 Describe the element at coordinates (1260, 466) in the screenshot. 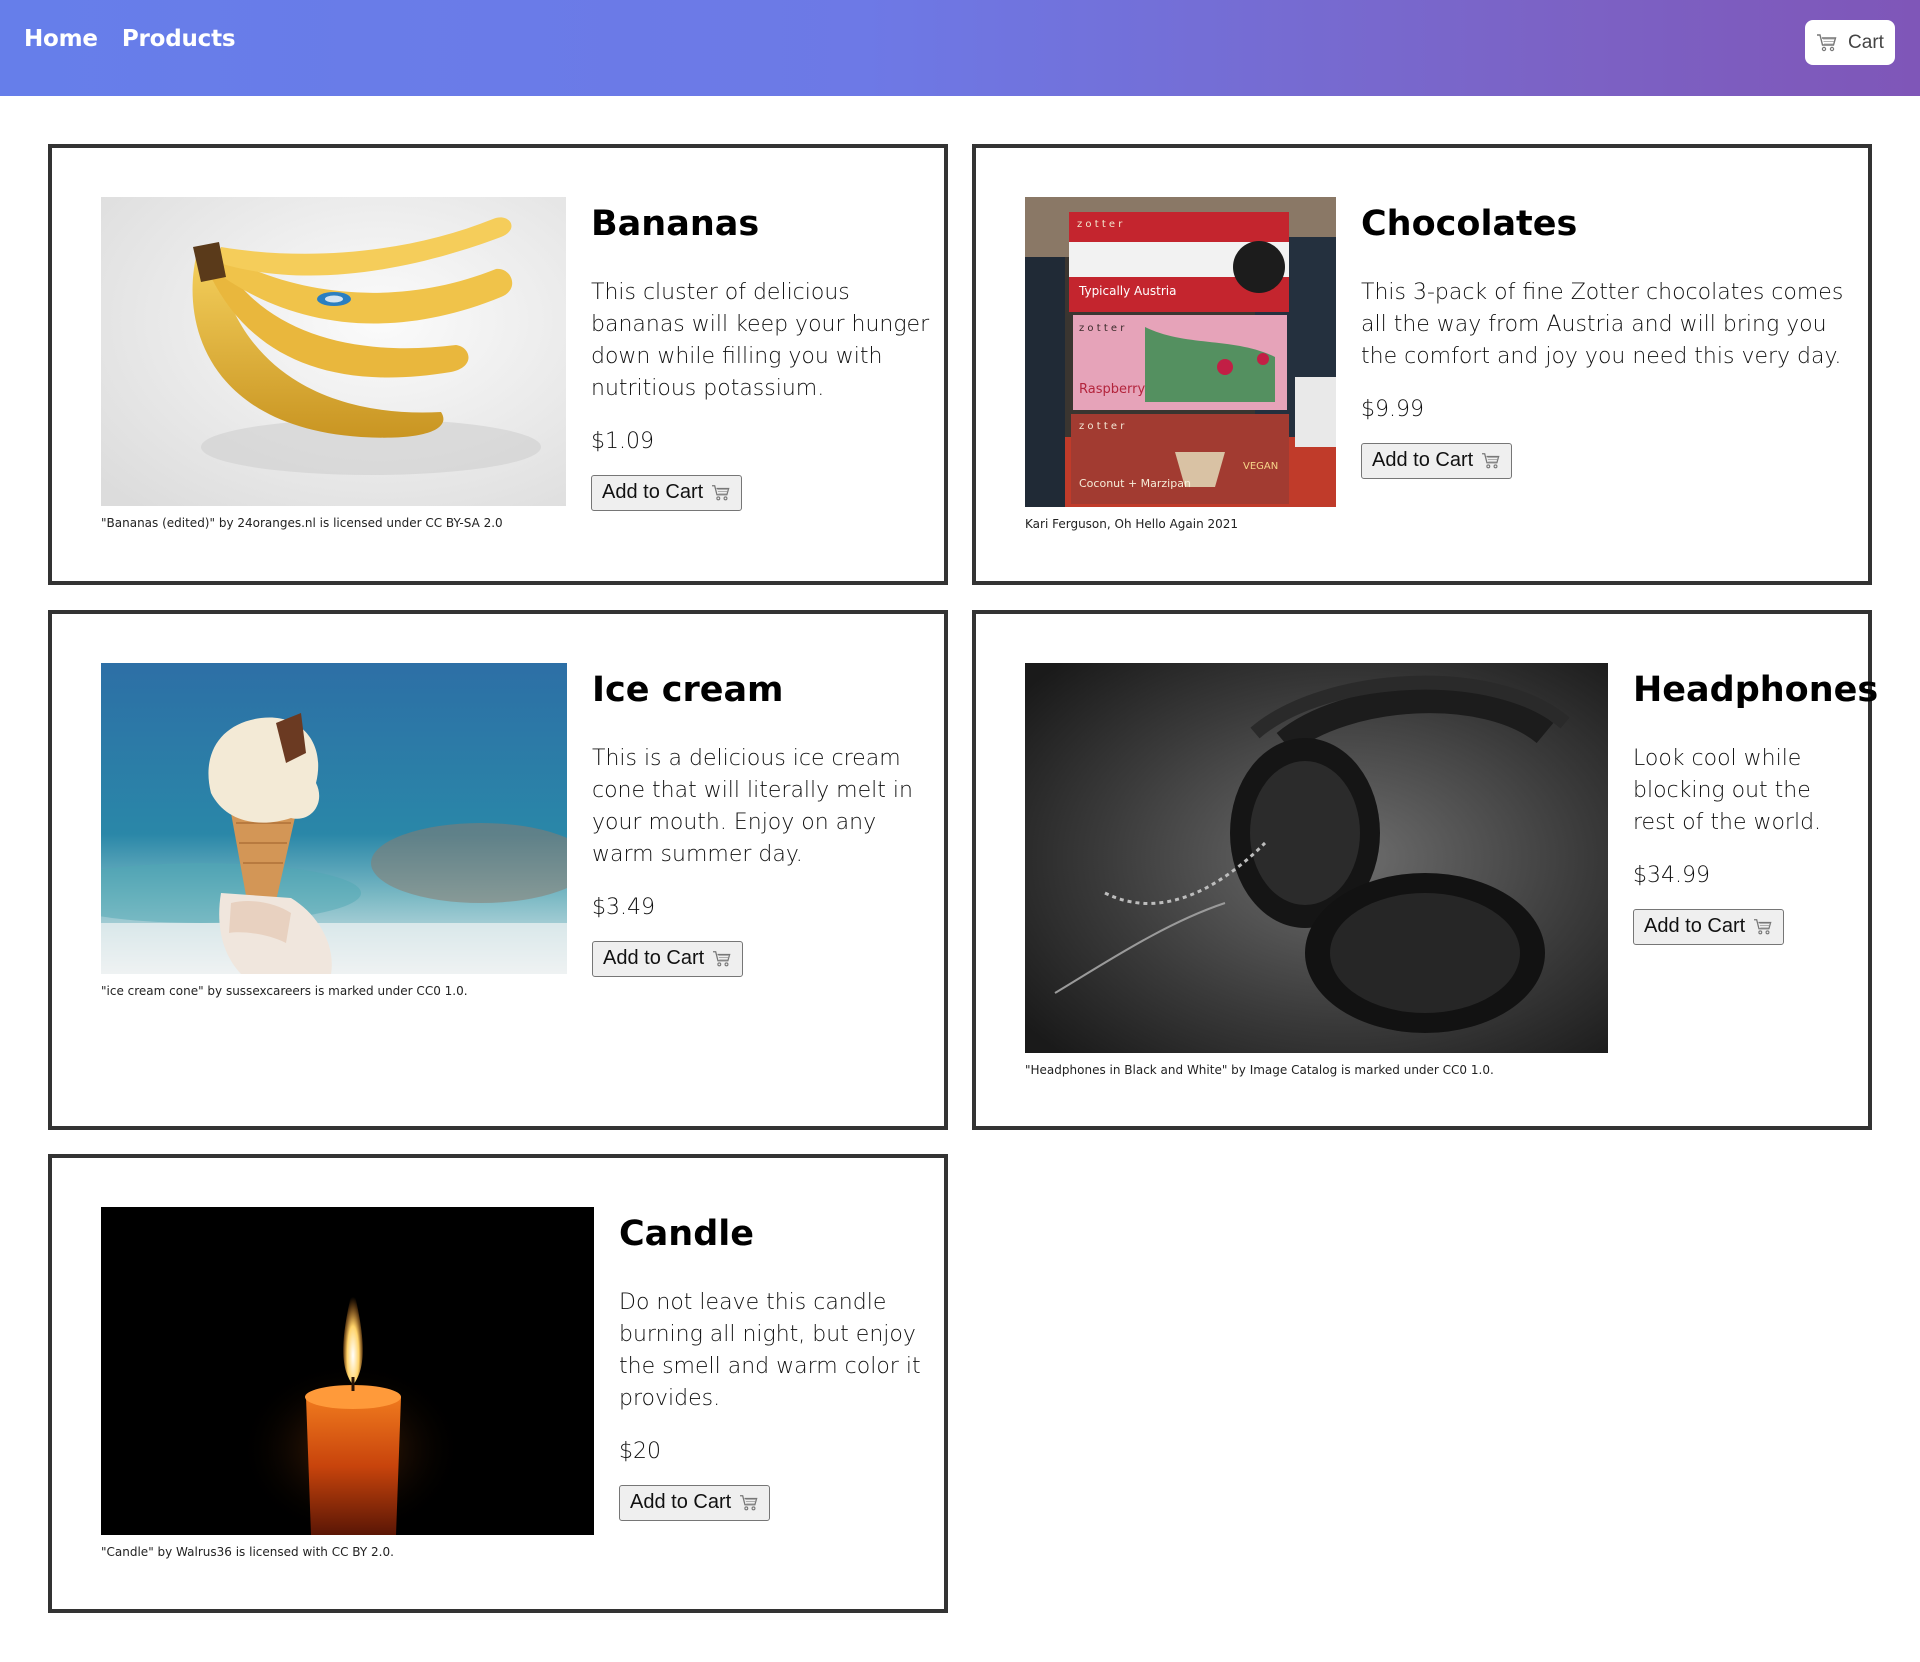

I see `chocolate-vegan-text: VEGAN` at that location.